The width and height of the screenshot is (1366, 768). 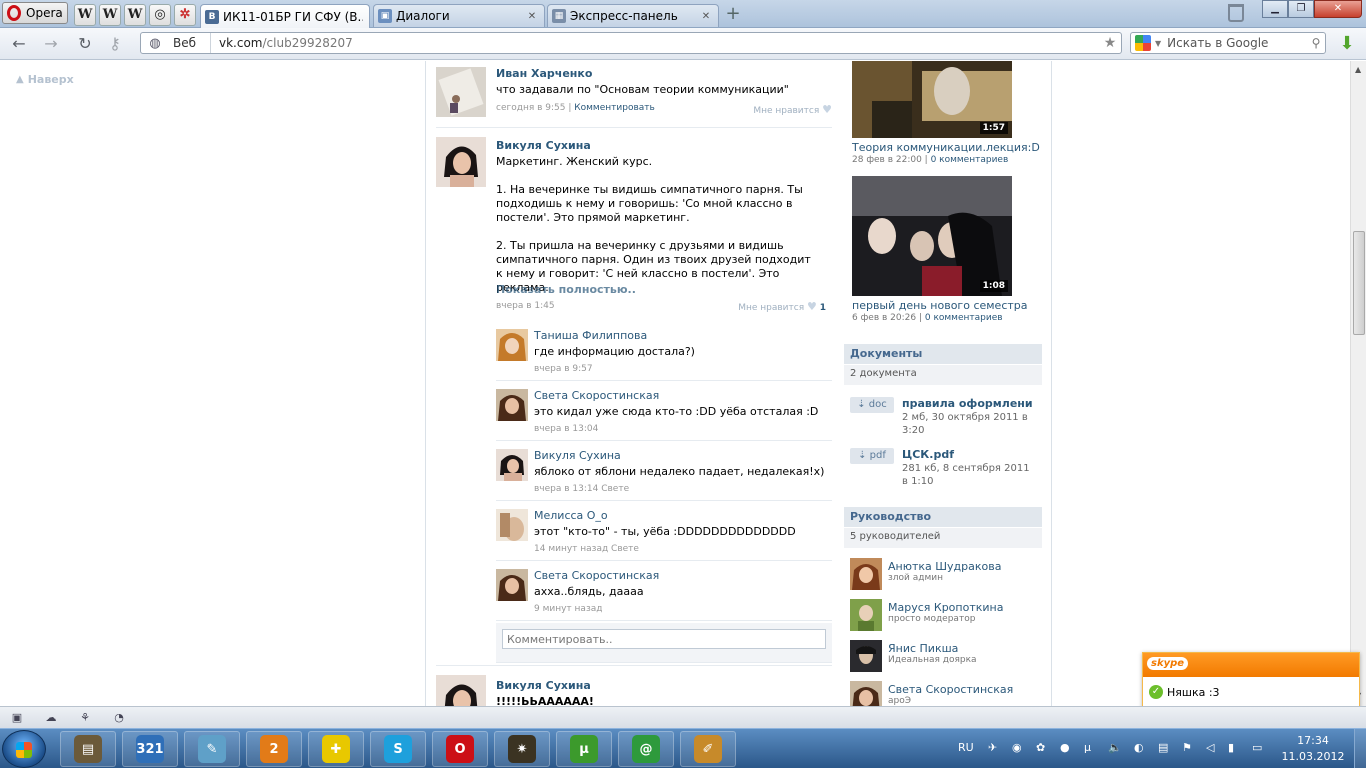 I want to click on post-time: сегодня в 9:55, so click(x=530, y=108).